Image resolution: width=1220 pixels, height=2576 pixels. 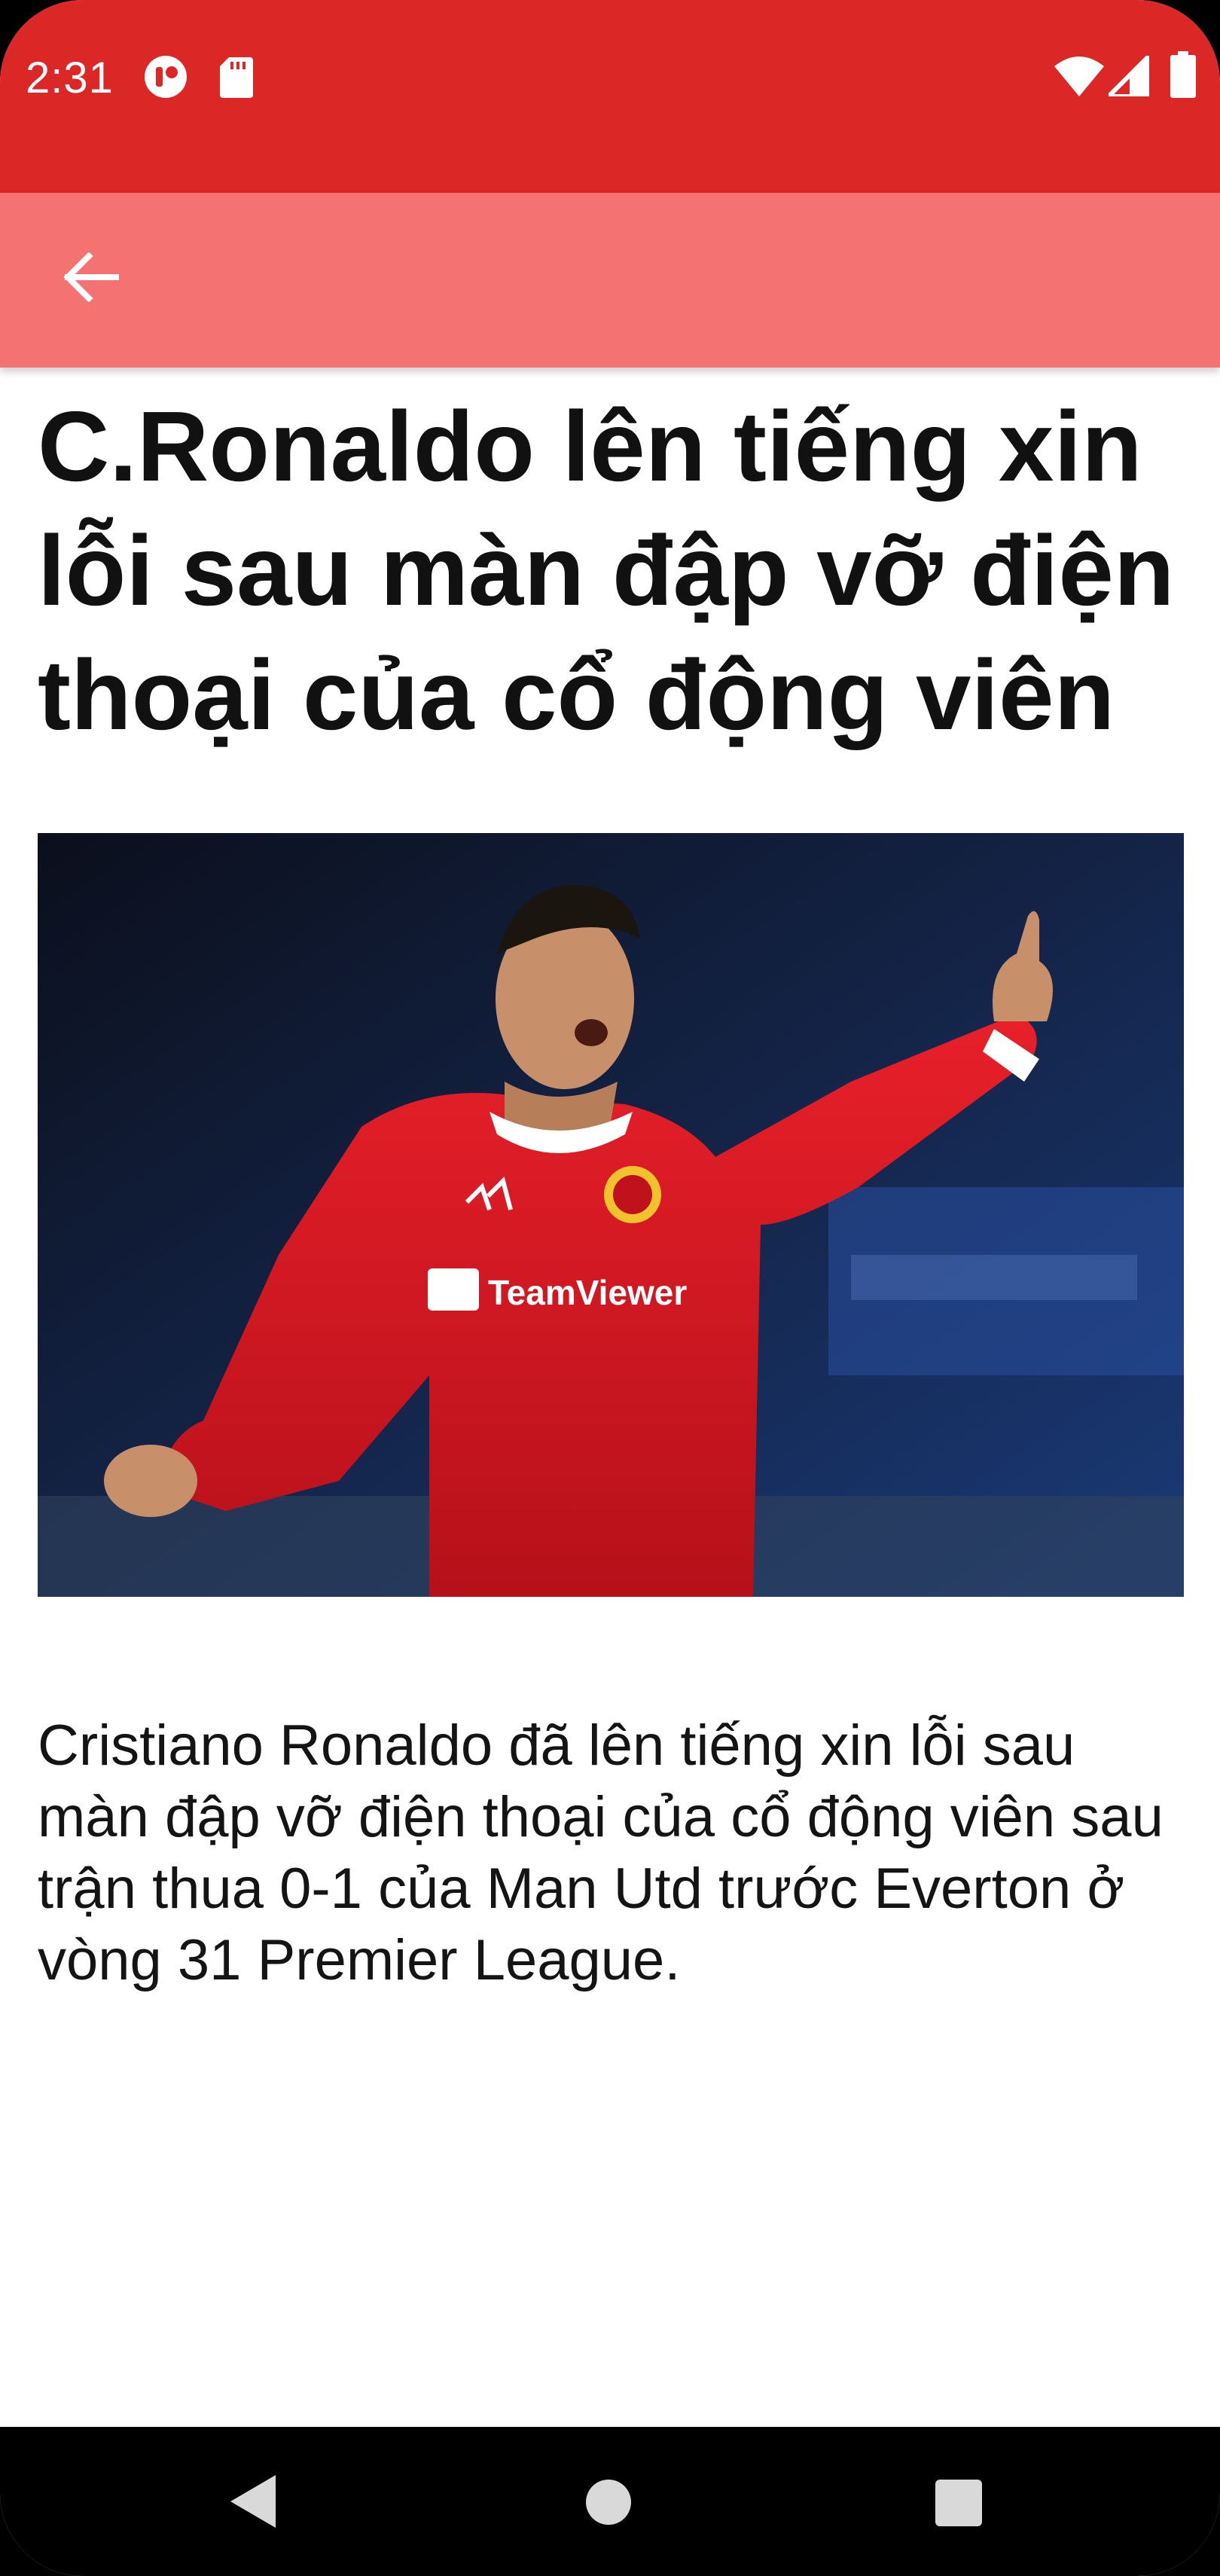 I want to click on app-bar, so click(x=610, y=281).